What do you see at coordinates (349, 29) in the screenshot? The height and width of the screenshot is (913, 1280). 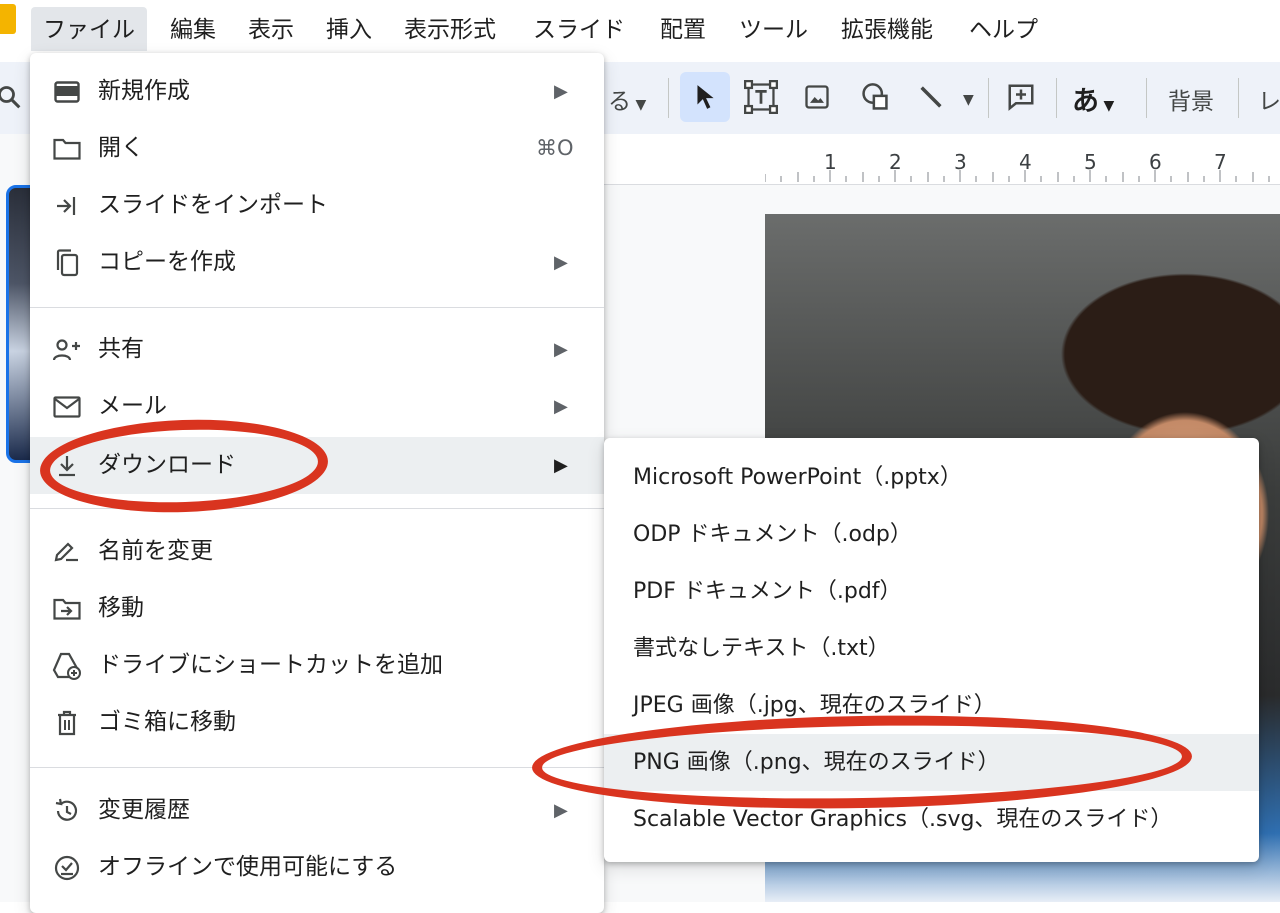 I see `menu-insert: 挿入` at bounding box center [349, 29].